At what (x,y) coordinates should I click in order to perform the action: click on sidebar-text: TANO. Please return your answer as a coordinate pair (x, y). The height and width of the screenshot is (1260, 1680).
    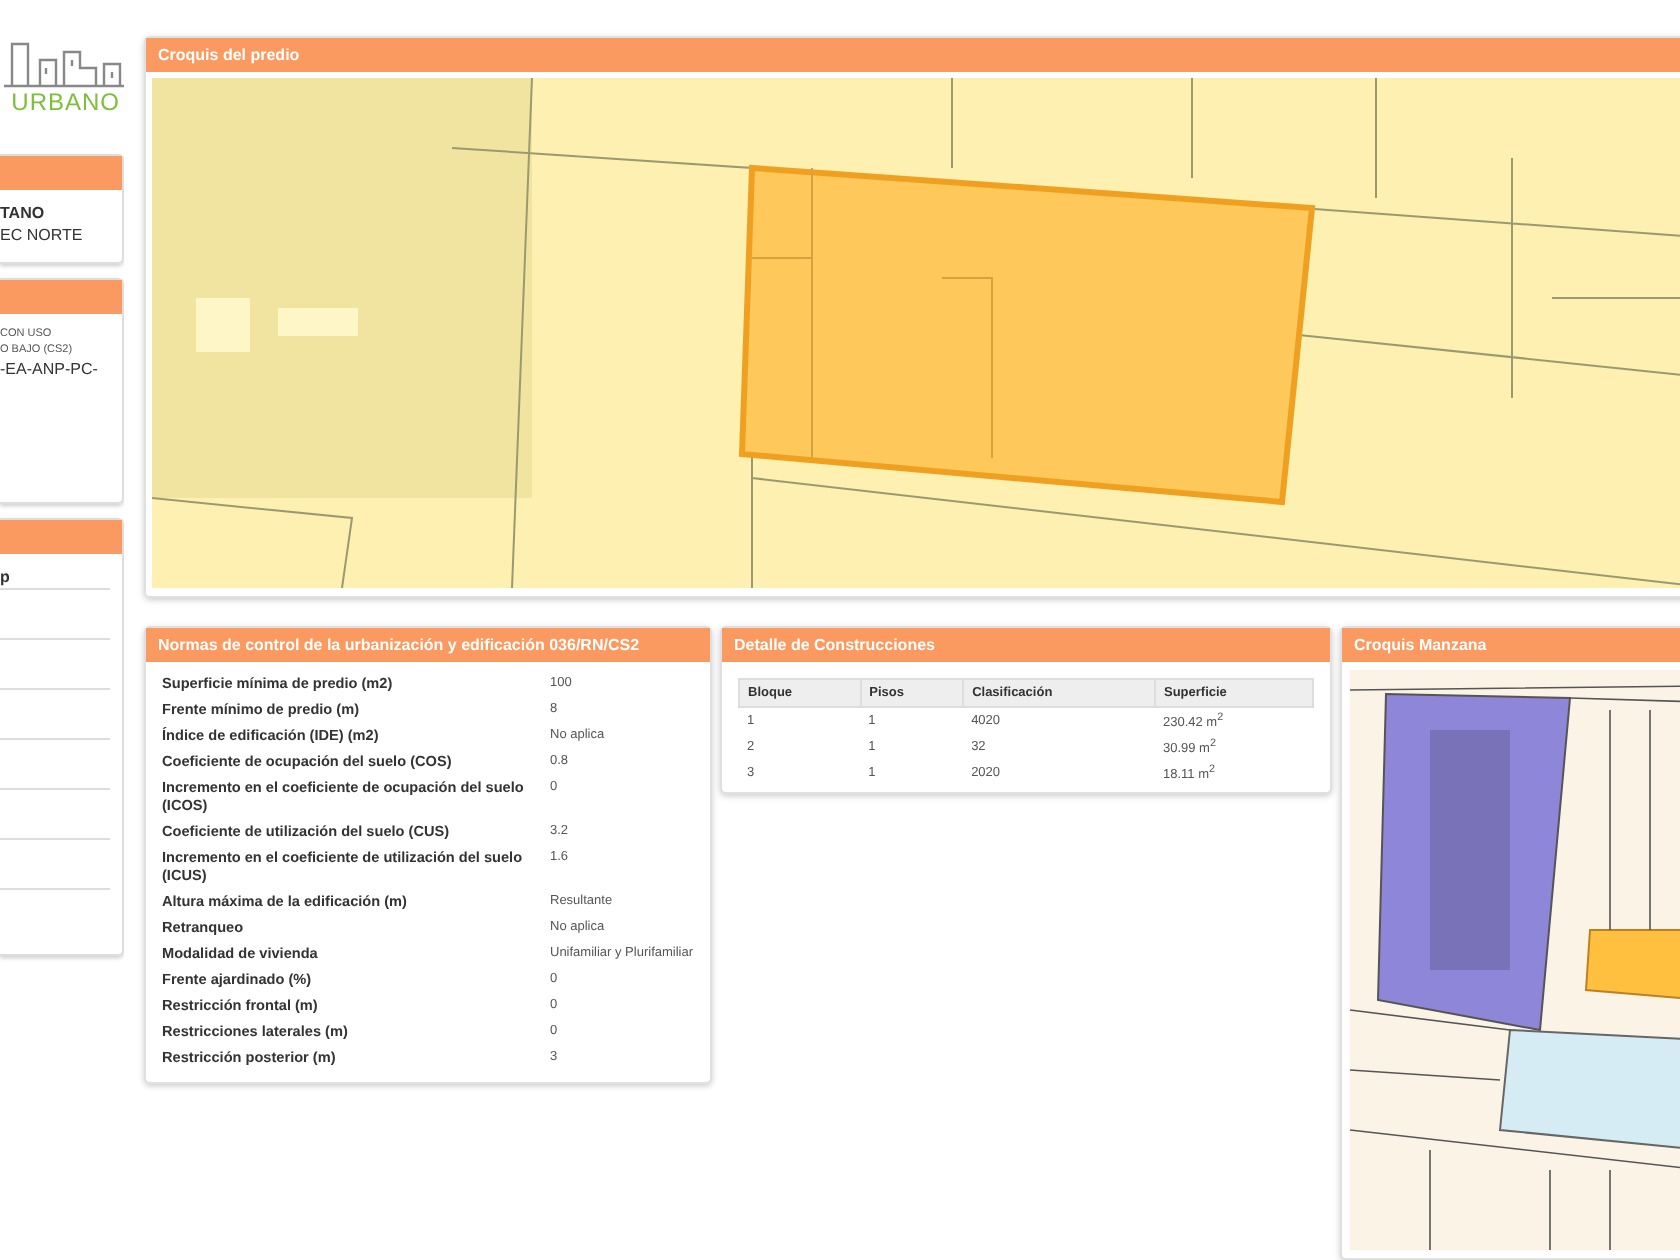
    Looking at the image, I should click on (22, 213).